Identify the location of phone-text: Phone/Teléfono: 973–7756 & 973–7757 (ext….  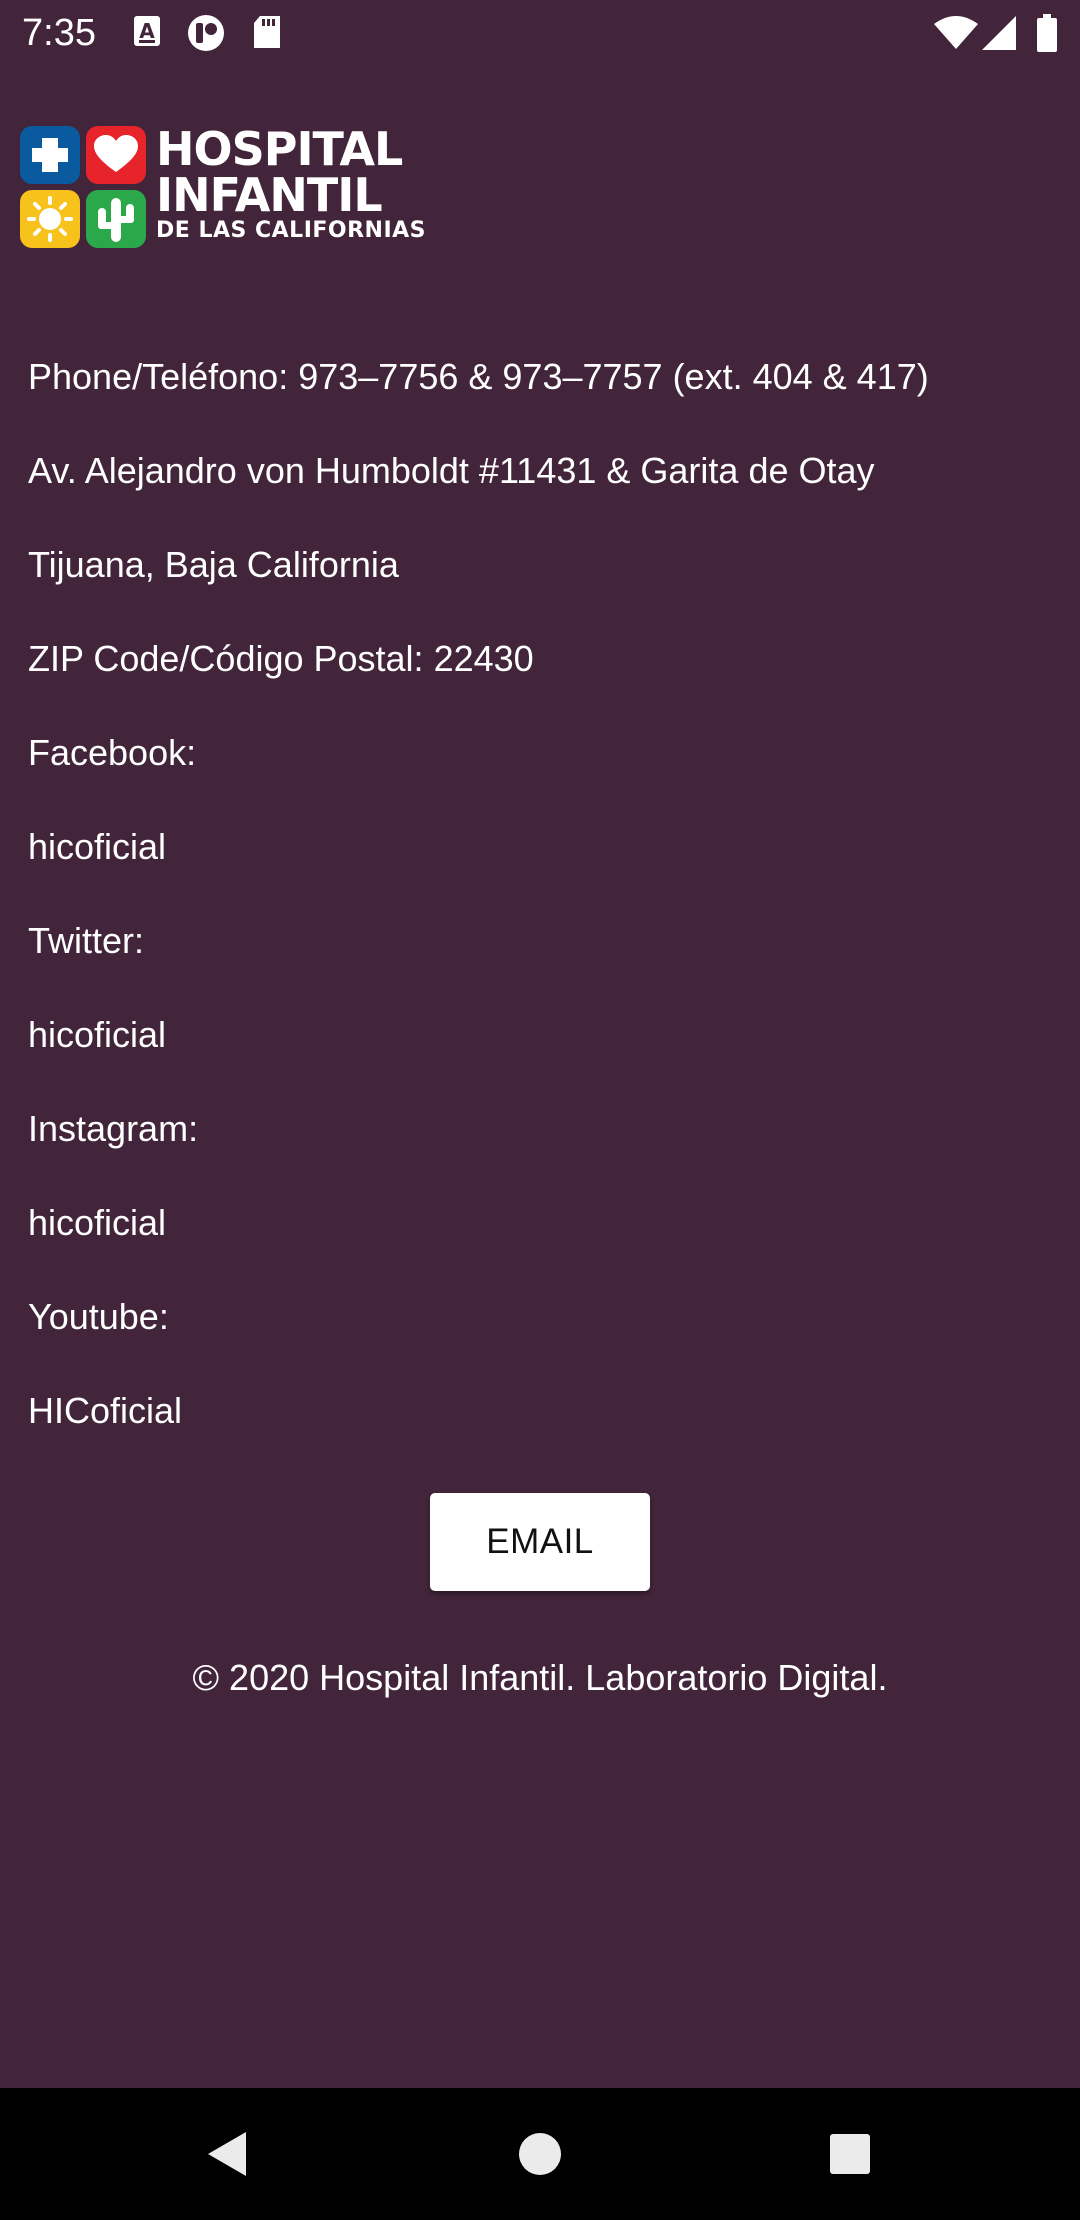
(478, 376).